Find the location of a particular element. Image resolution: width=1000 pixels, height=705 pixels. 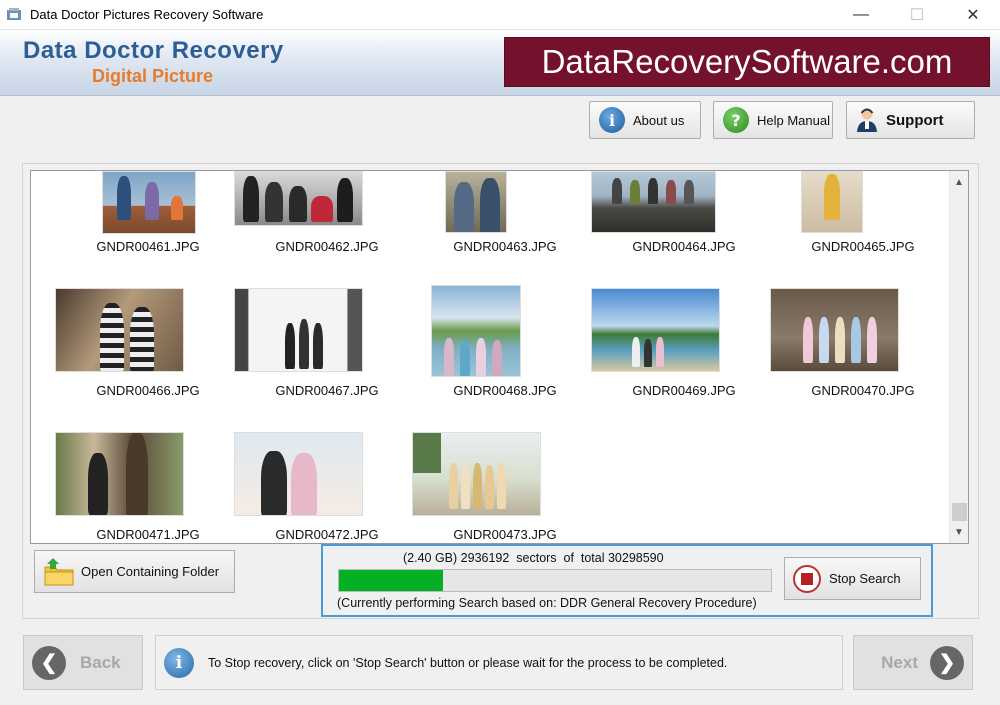

photo-tile: GNDR00466.JPG is located at coordinates (144, 358).